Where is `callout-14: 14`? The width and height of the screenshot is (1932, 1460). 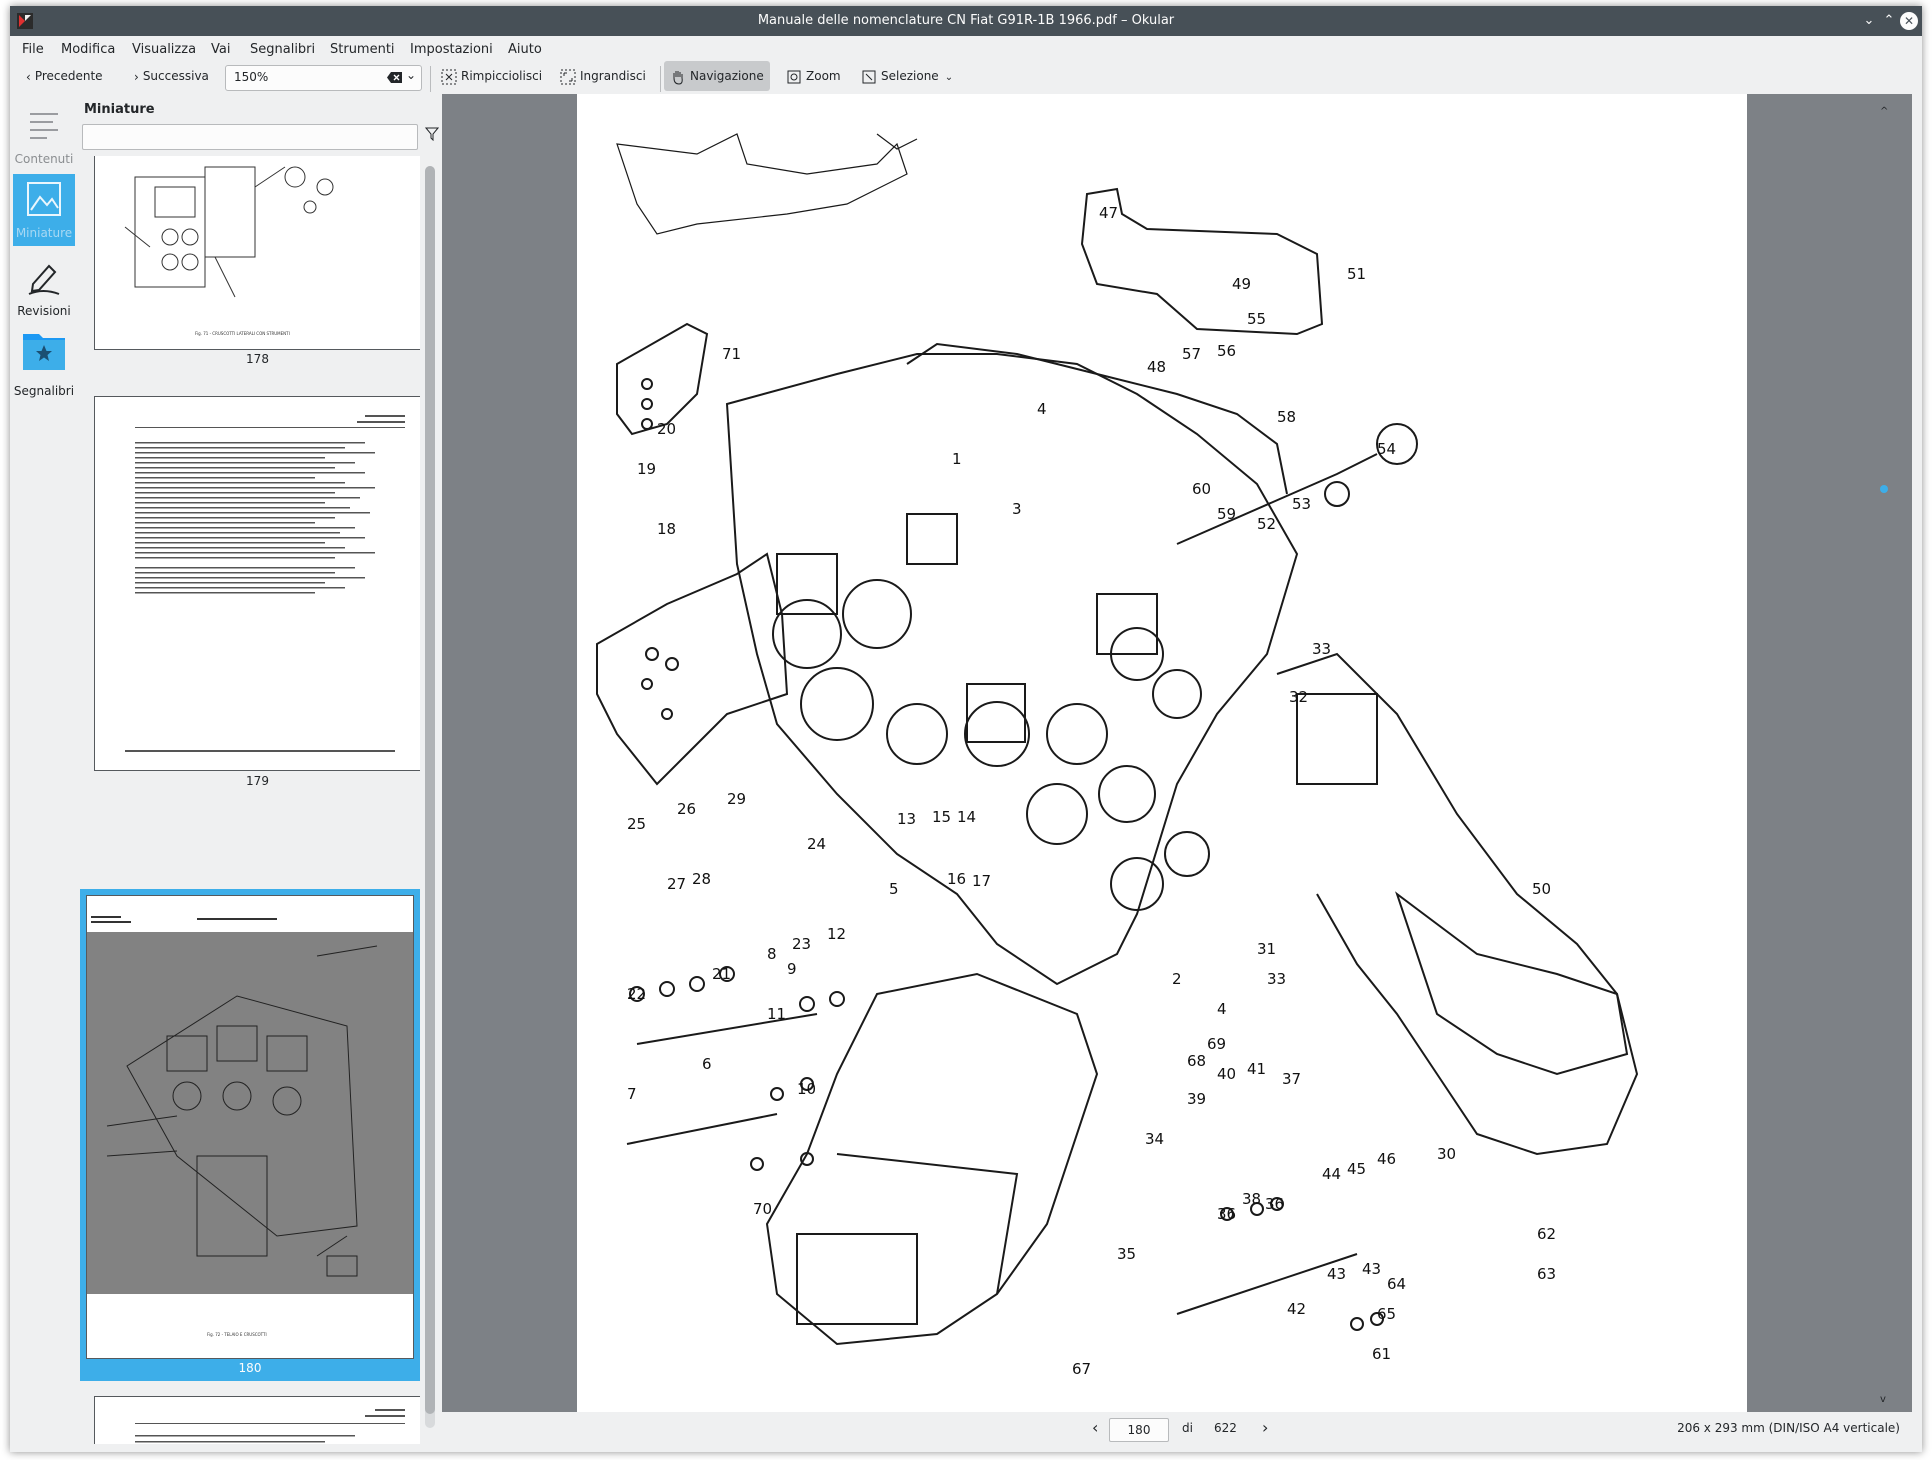 callout-14: 14 is located at coordinates (966, 817).